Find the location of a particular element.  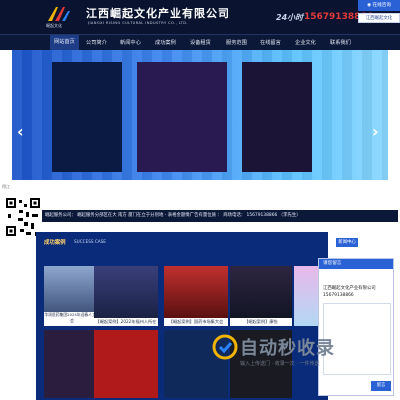

cases-title: 成功案例 is located at coordinates (55, 243).